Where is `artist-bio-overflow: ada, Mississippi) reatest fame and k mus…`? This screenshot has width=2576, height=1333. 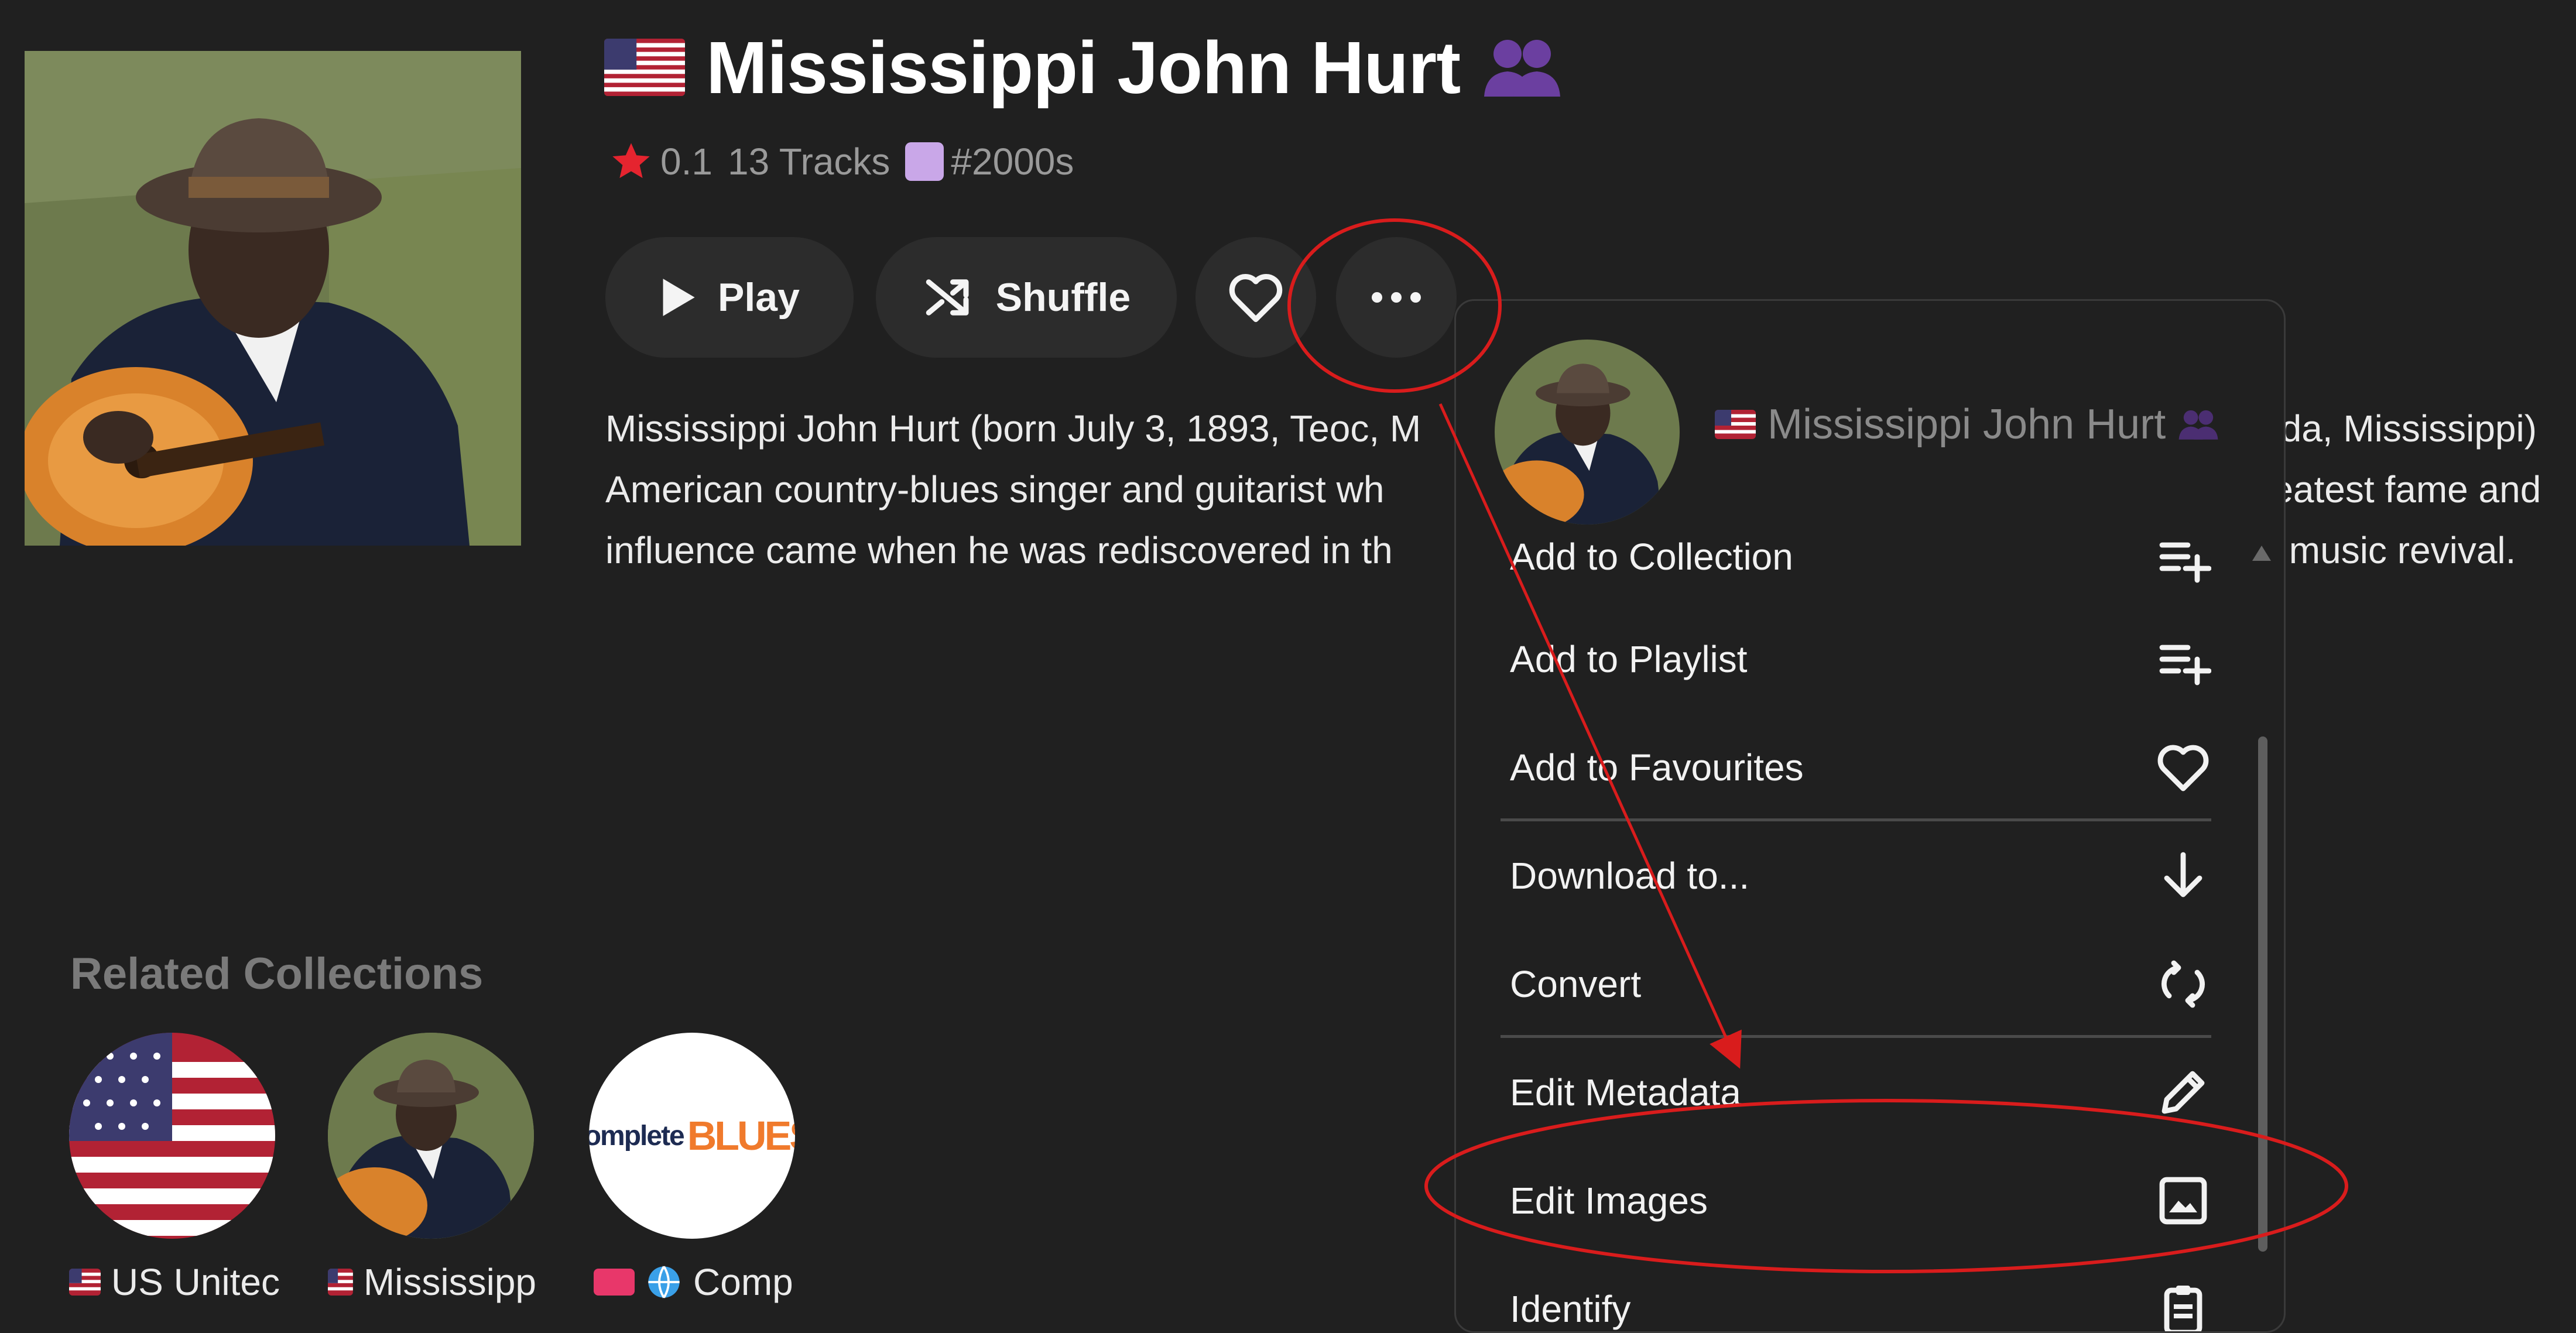 artist-bio-overflow: ada, Mississippi) reatest fame and k mus… is located at coordinates (2400, 489).